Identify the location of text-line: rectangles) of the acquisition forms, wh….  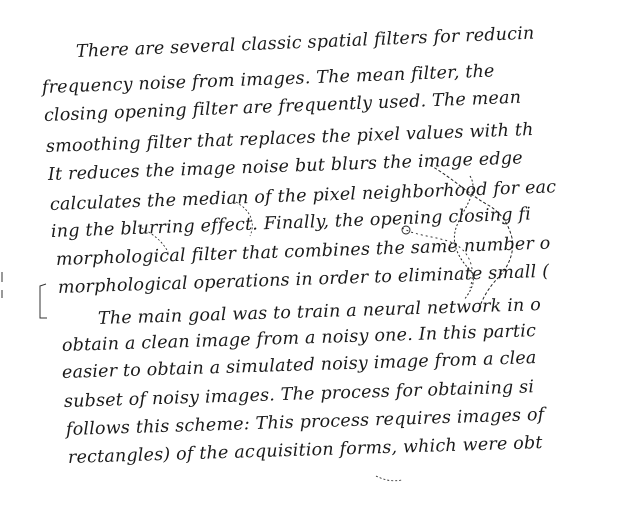
(305, 450).